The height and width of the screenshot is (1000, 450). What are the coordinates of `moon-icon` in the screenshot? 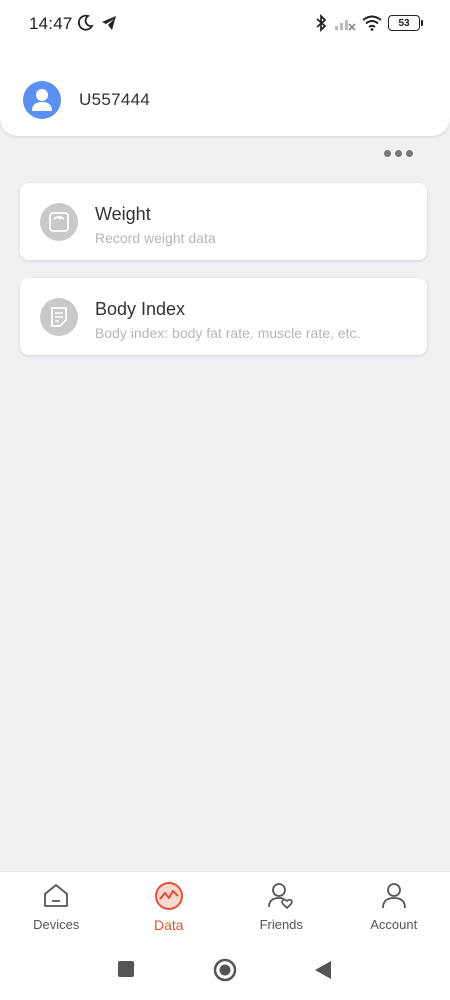 It's located at (85, 22).